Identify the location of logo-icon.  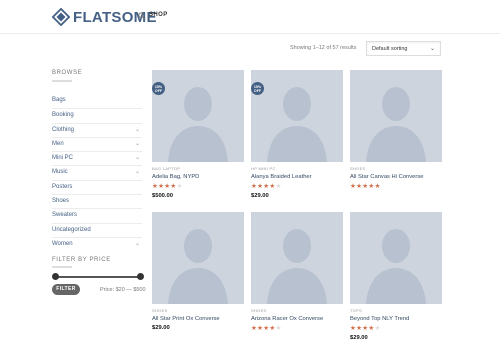
(61, 17).